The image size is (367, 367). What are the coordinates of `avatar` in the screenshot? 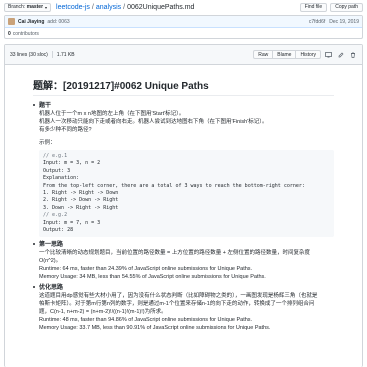 It's located at (11, 21).